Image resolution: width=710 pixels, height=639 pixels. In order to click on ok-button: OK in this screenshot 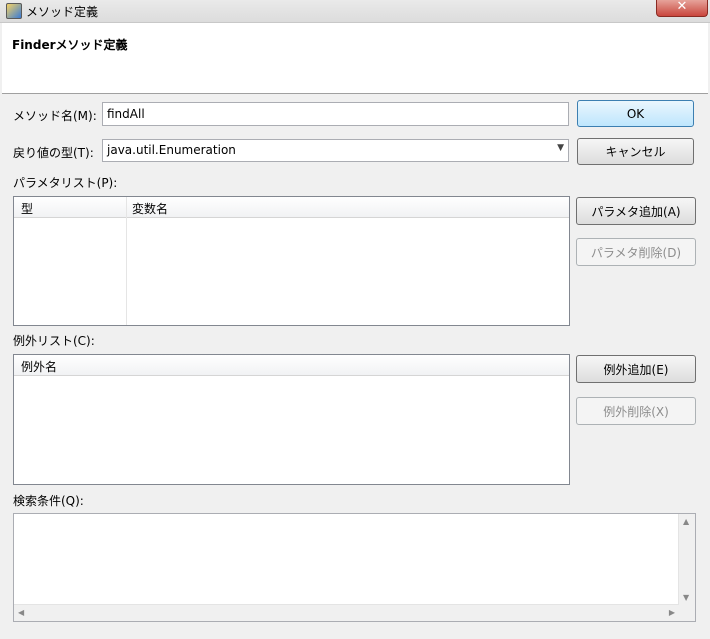, I will do `click(635, 113)`.